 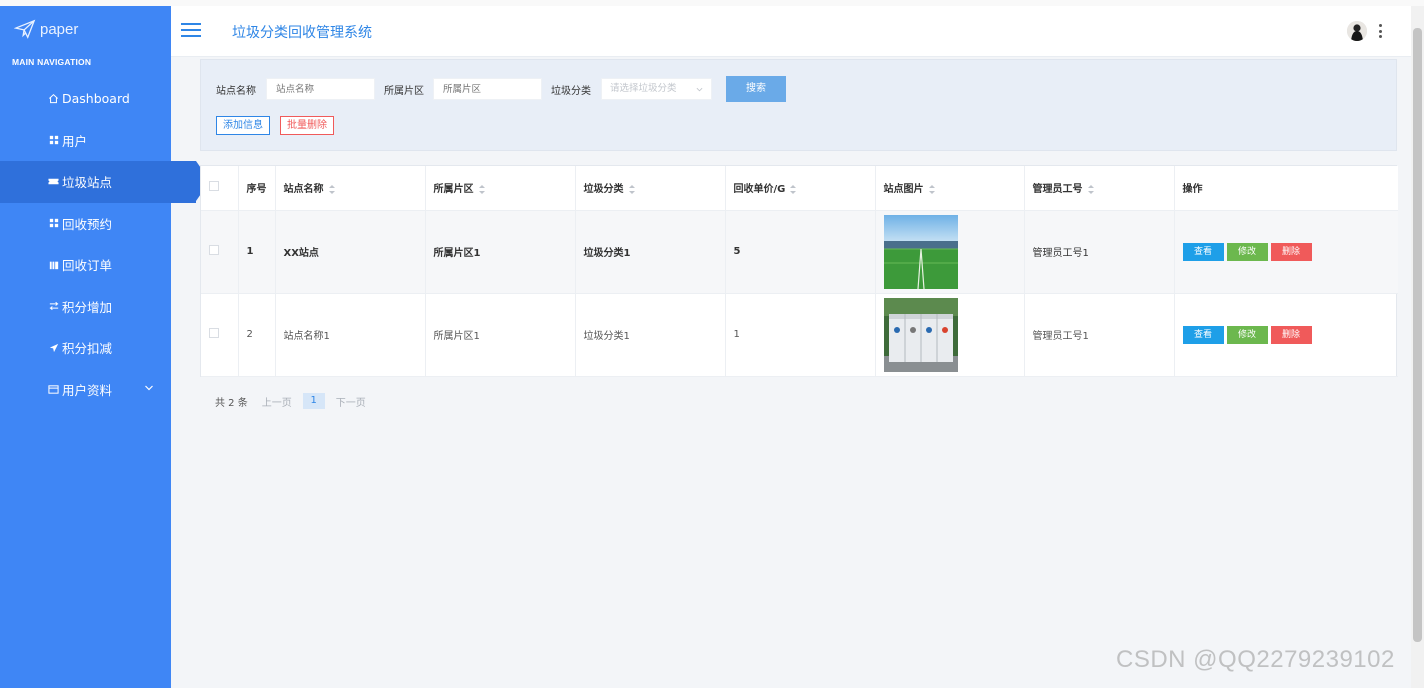 What do you see at coordinates (214, 186) in the screenshot?
I see `select-all-checkbox` at bounding box center [214, 186].